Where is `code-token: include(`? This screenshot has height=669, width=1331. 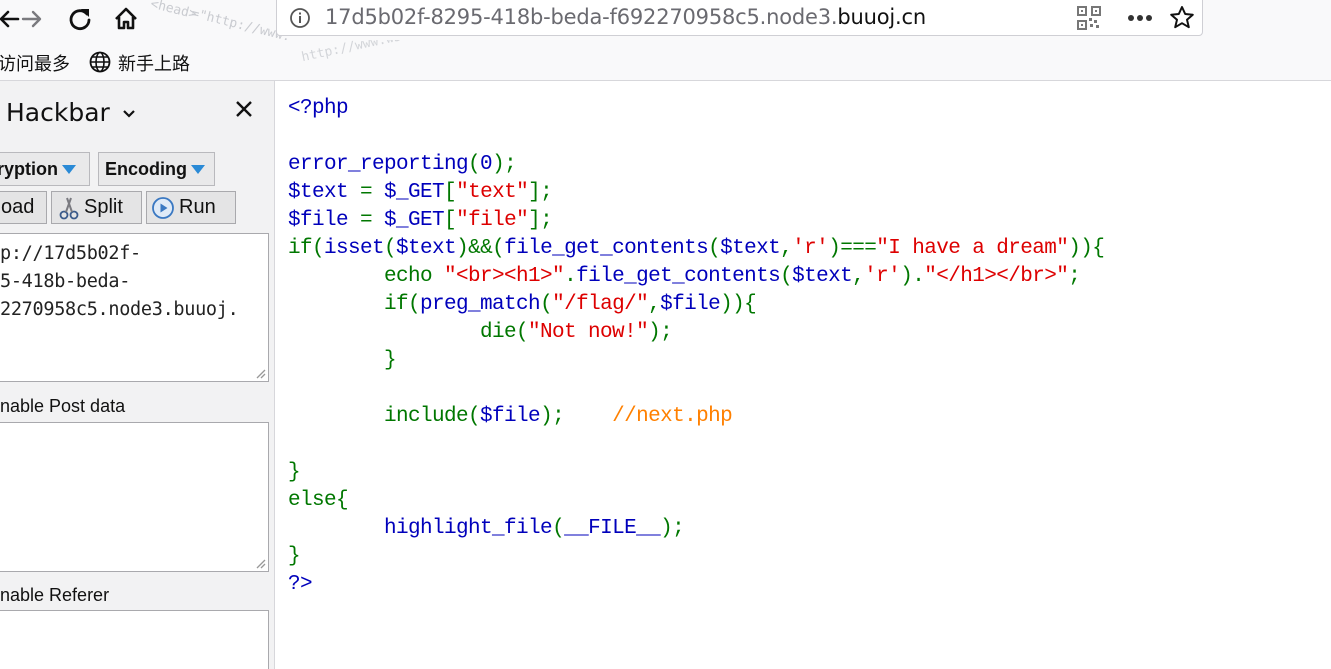 code-token: include( is located at coordinates (384, 416).